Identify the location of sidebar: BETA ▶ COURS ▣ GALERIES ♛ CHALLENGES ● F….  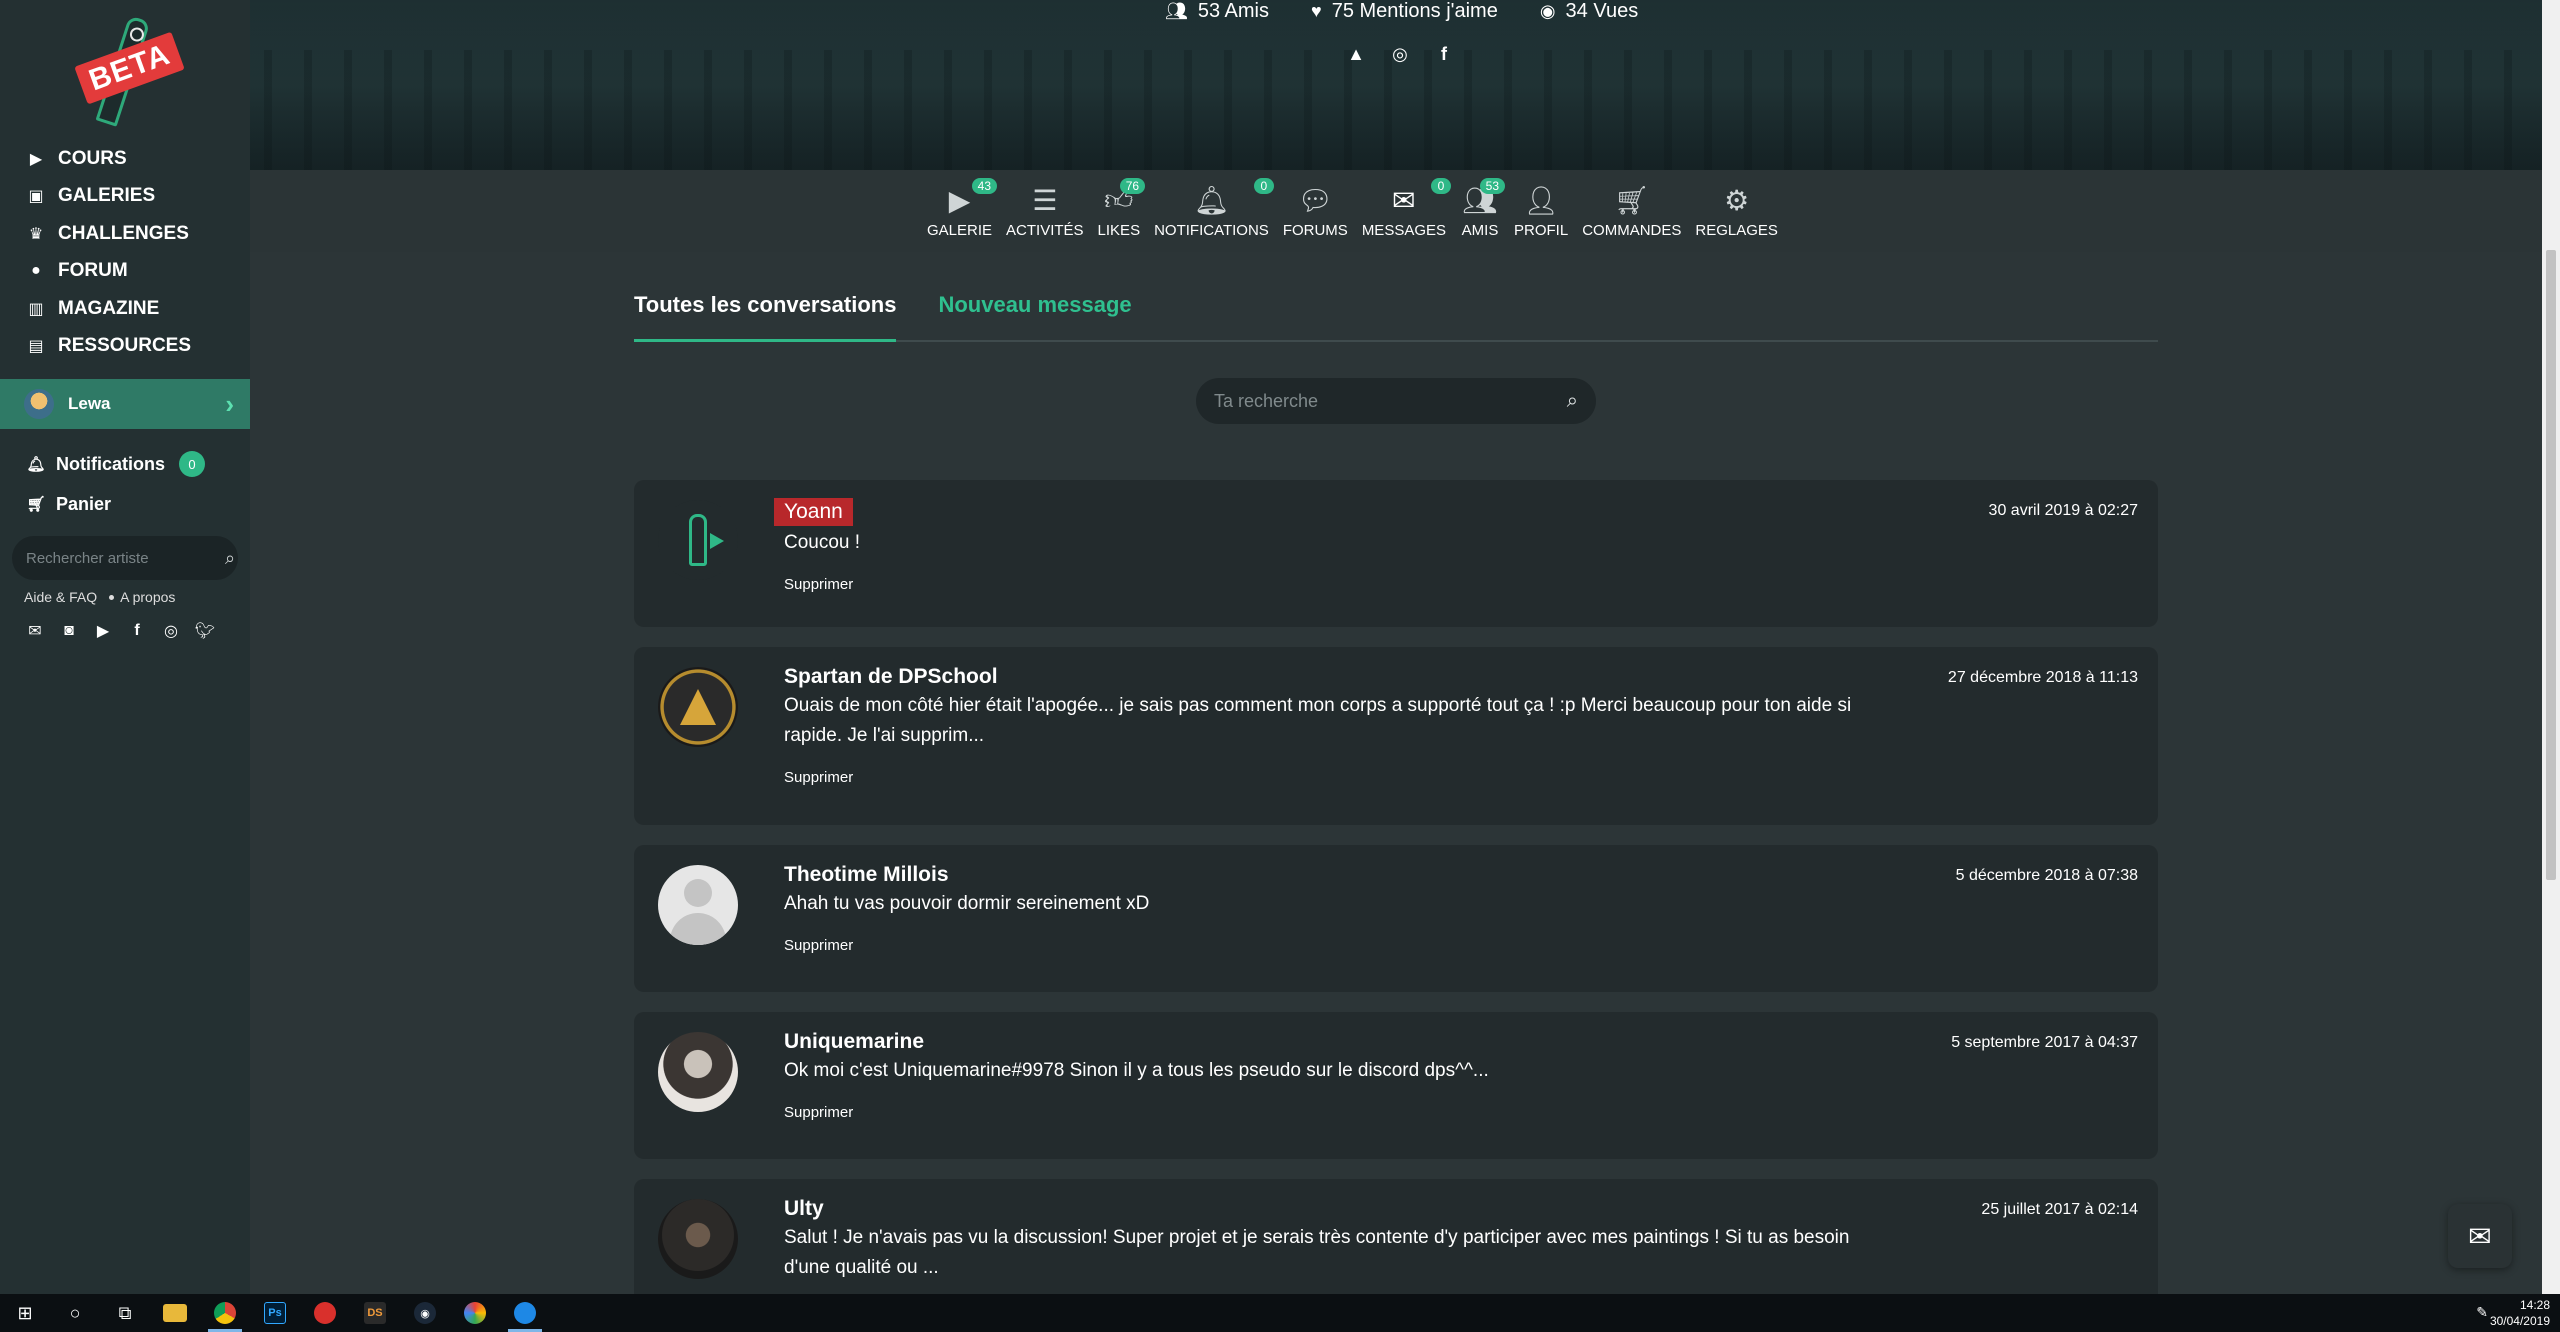
(125, 647).